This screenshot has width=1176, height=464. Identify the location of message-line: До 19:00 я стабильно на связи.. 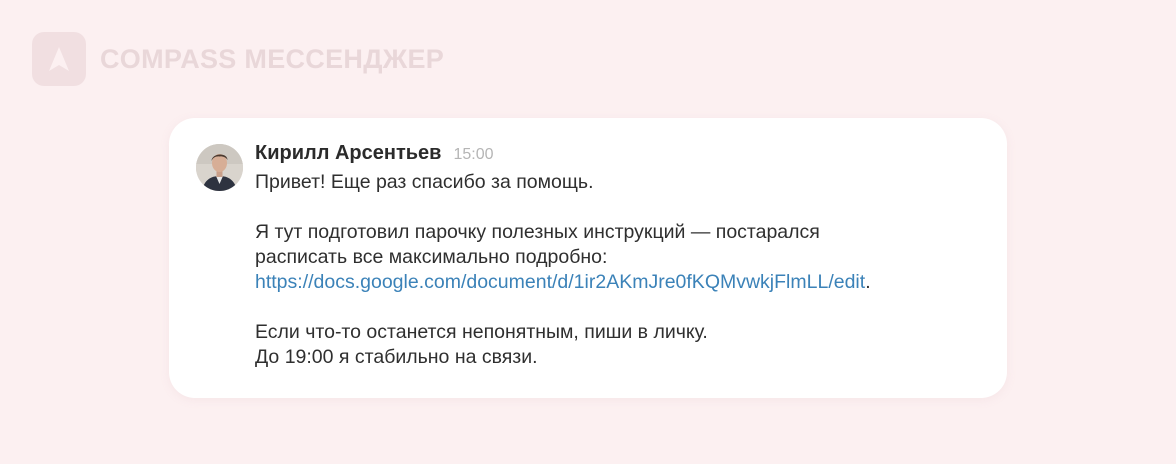
(396, 357).